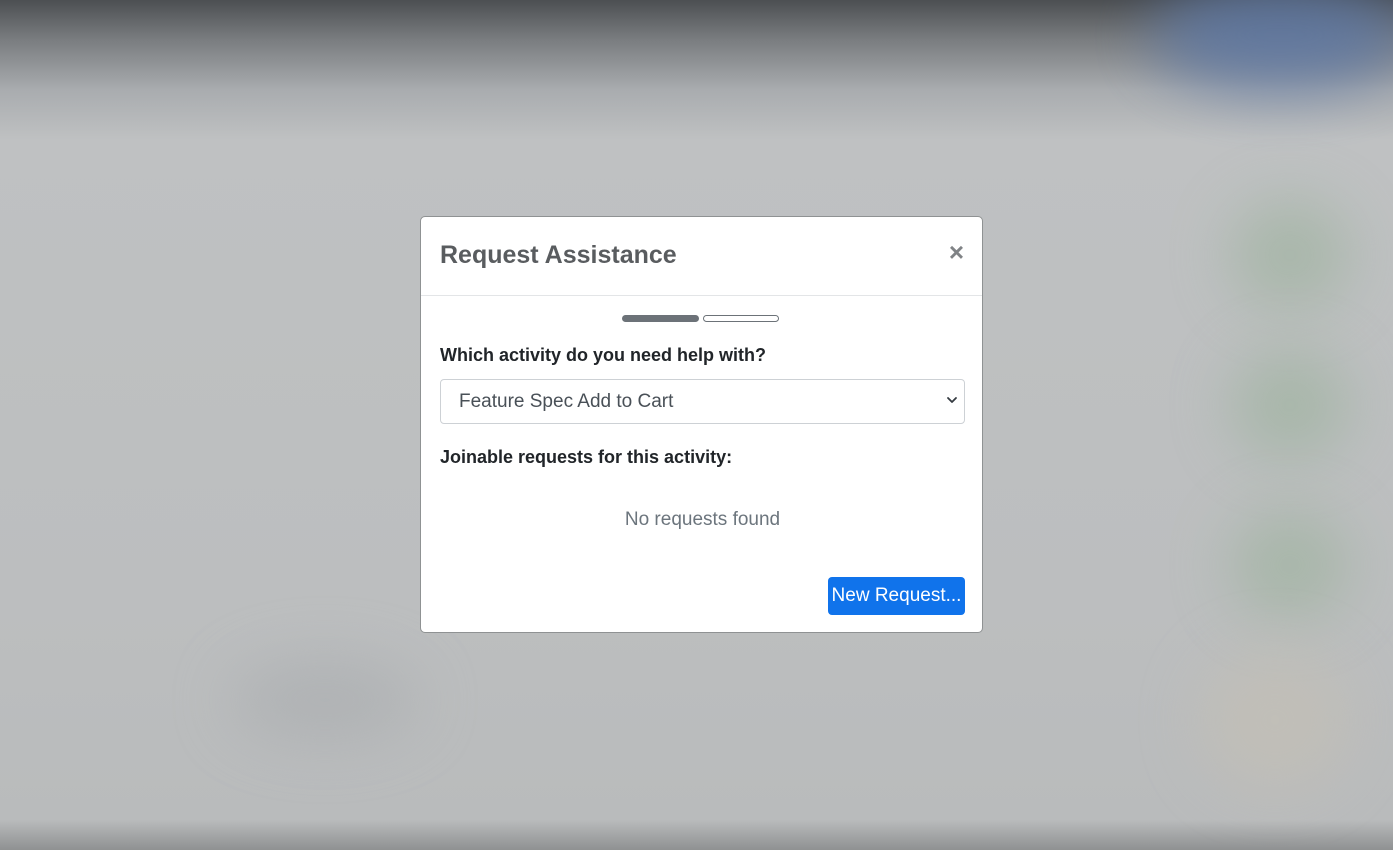 The height and width of the screenshot is (850, 1393). Describe the element at coordinates (586, 457) in the screenshot. I see `joinable-requests-label: Joinable requests for this activity:` at that location.